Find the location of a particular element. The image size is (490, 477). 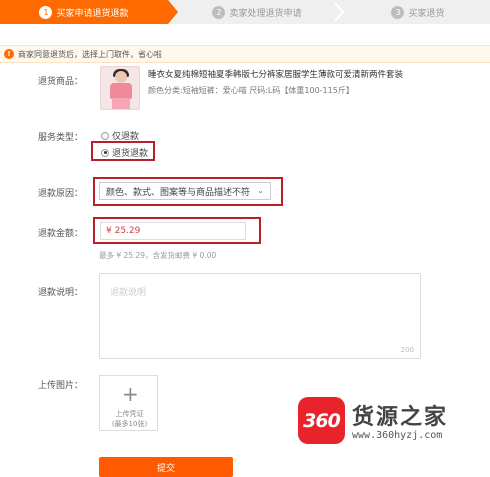

step-3-label: 买家退货 is located at coordinates (426, 13).